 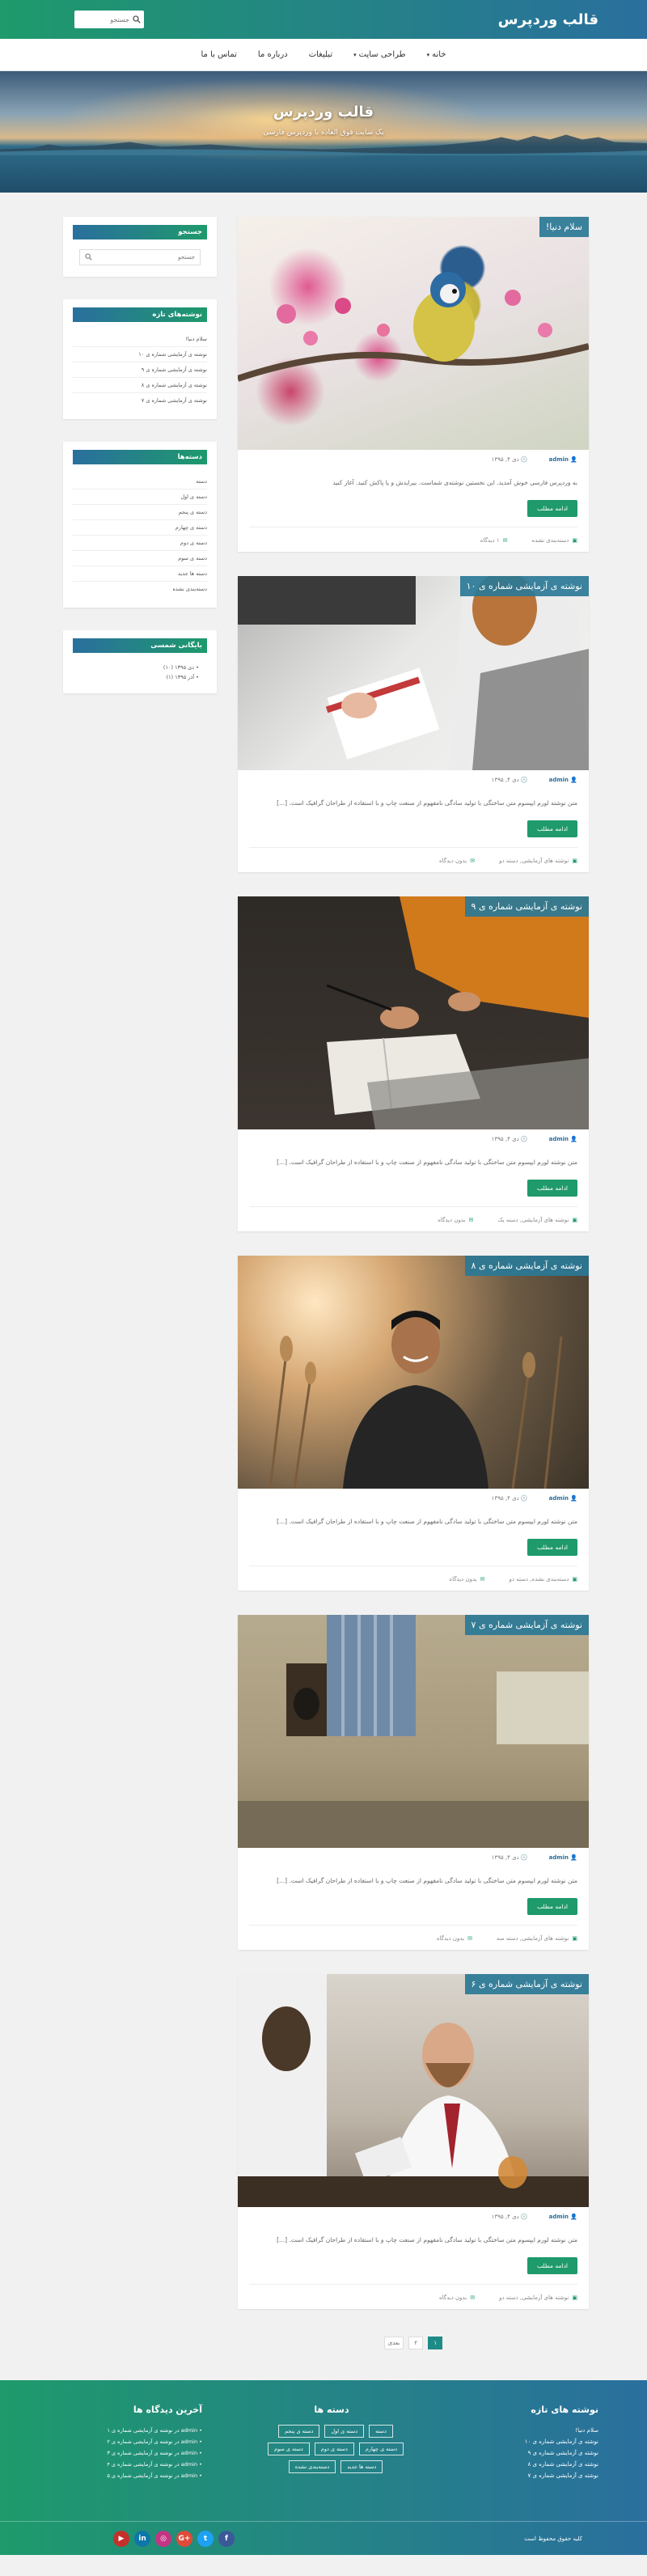 I want to click on nav-label: درباره ما, so click(x=272, y=54).